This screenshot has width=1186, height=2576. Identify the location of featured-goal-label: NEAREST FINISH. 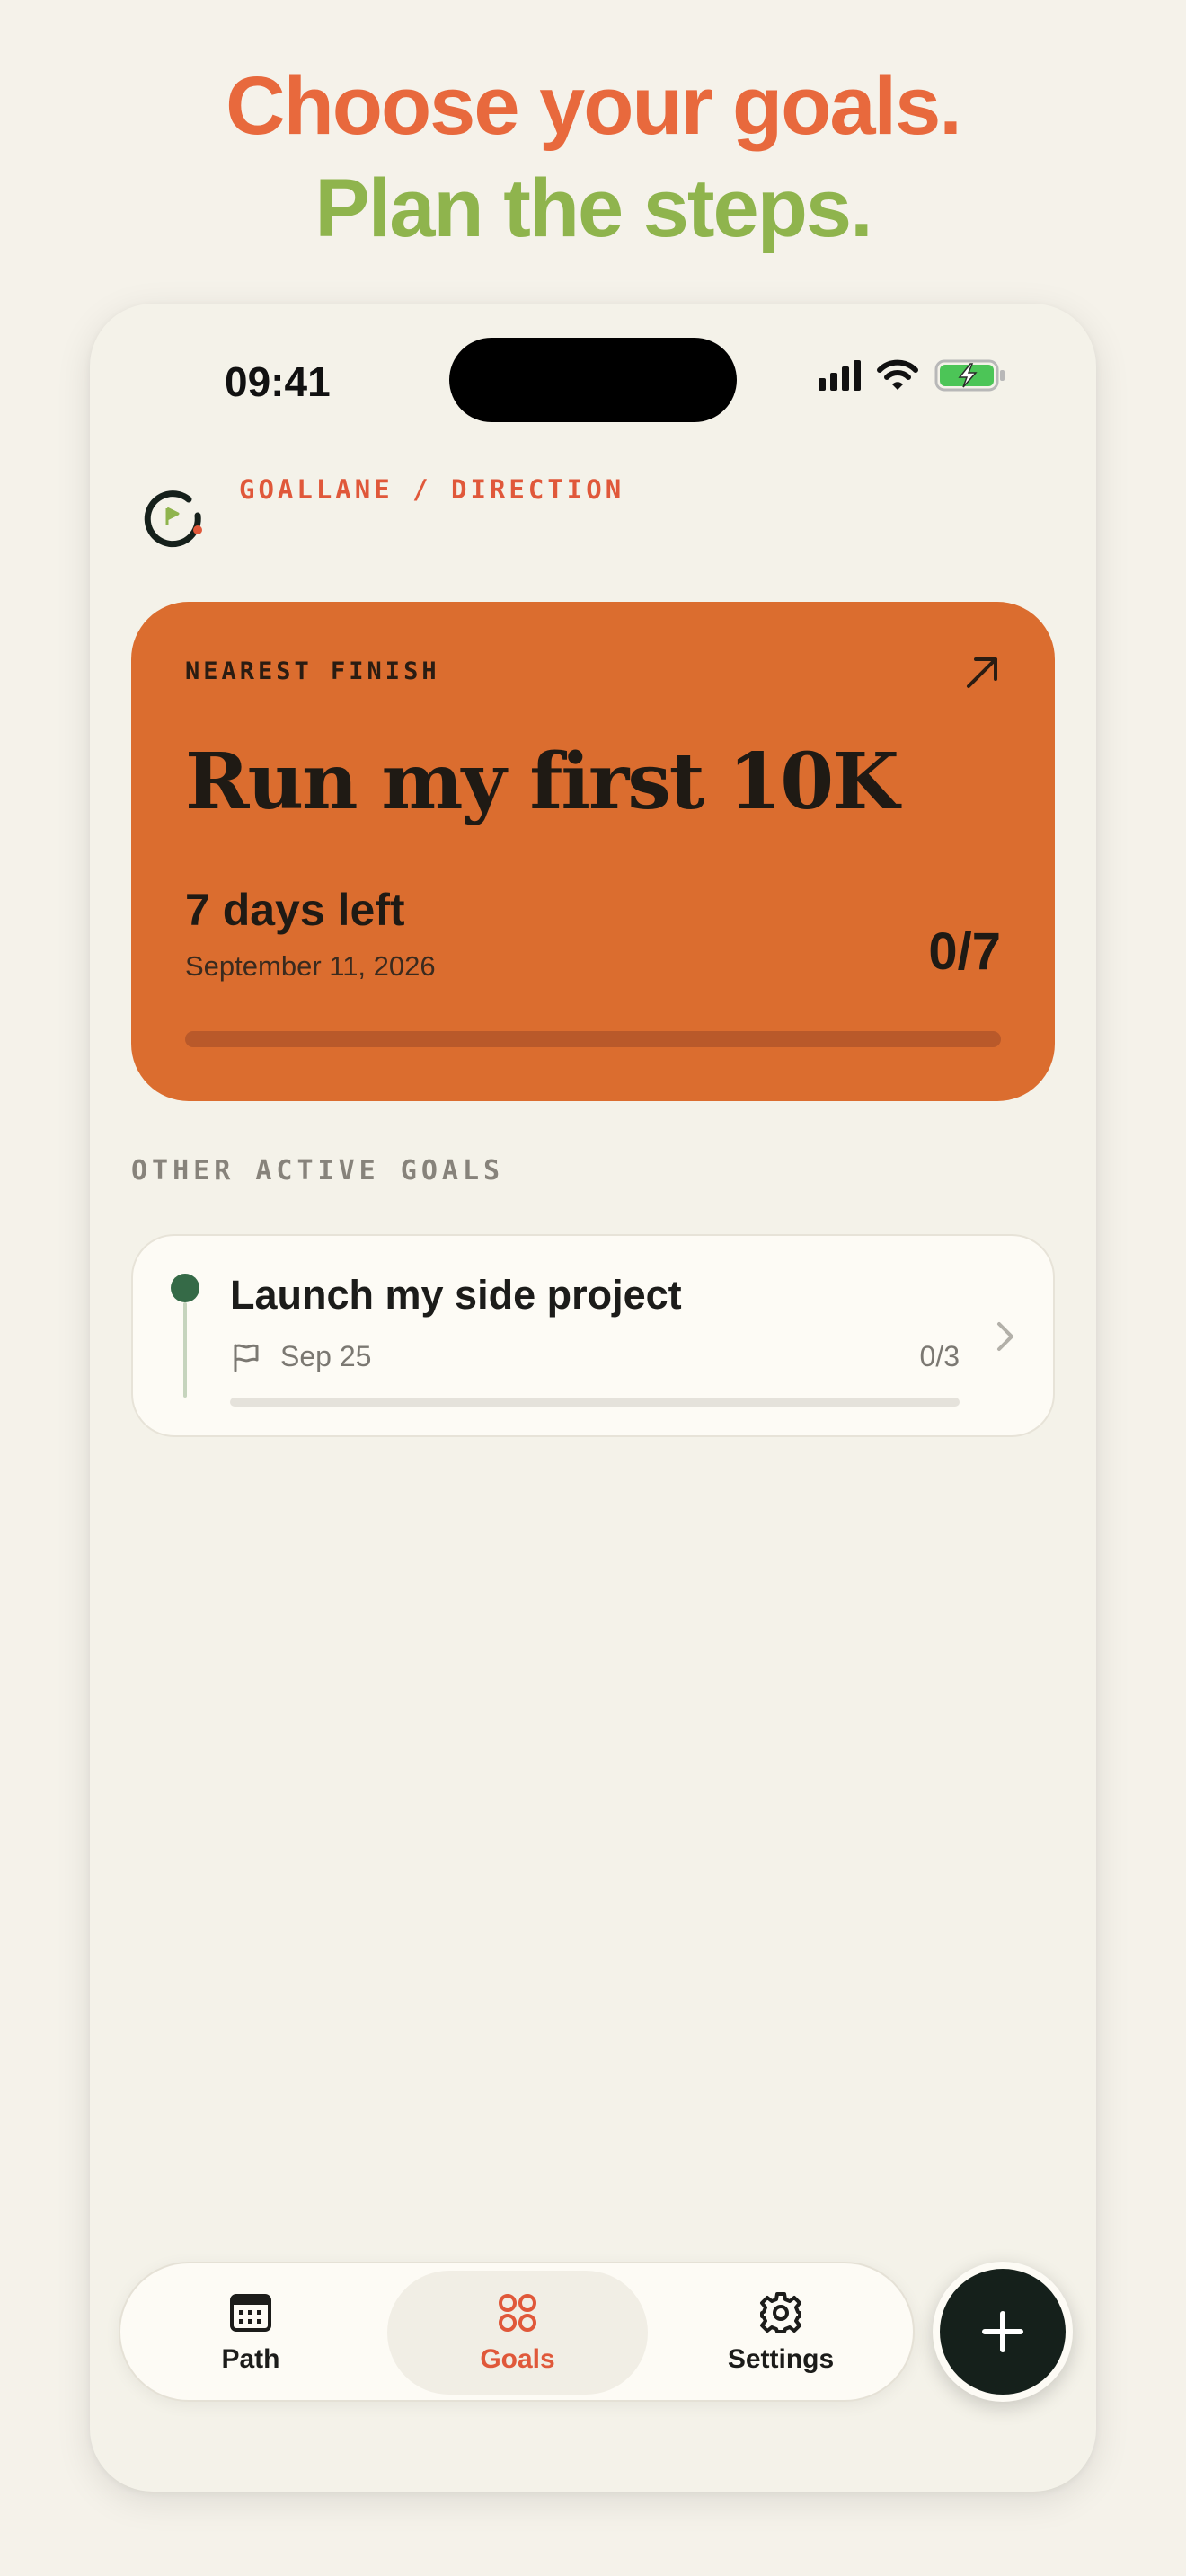
(312, 671).